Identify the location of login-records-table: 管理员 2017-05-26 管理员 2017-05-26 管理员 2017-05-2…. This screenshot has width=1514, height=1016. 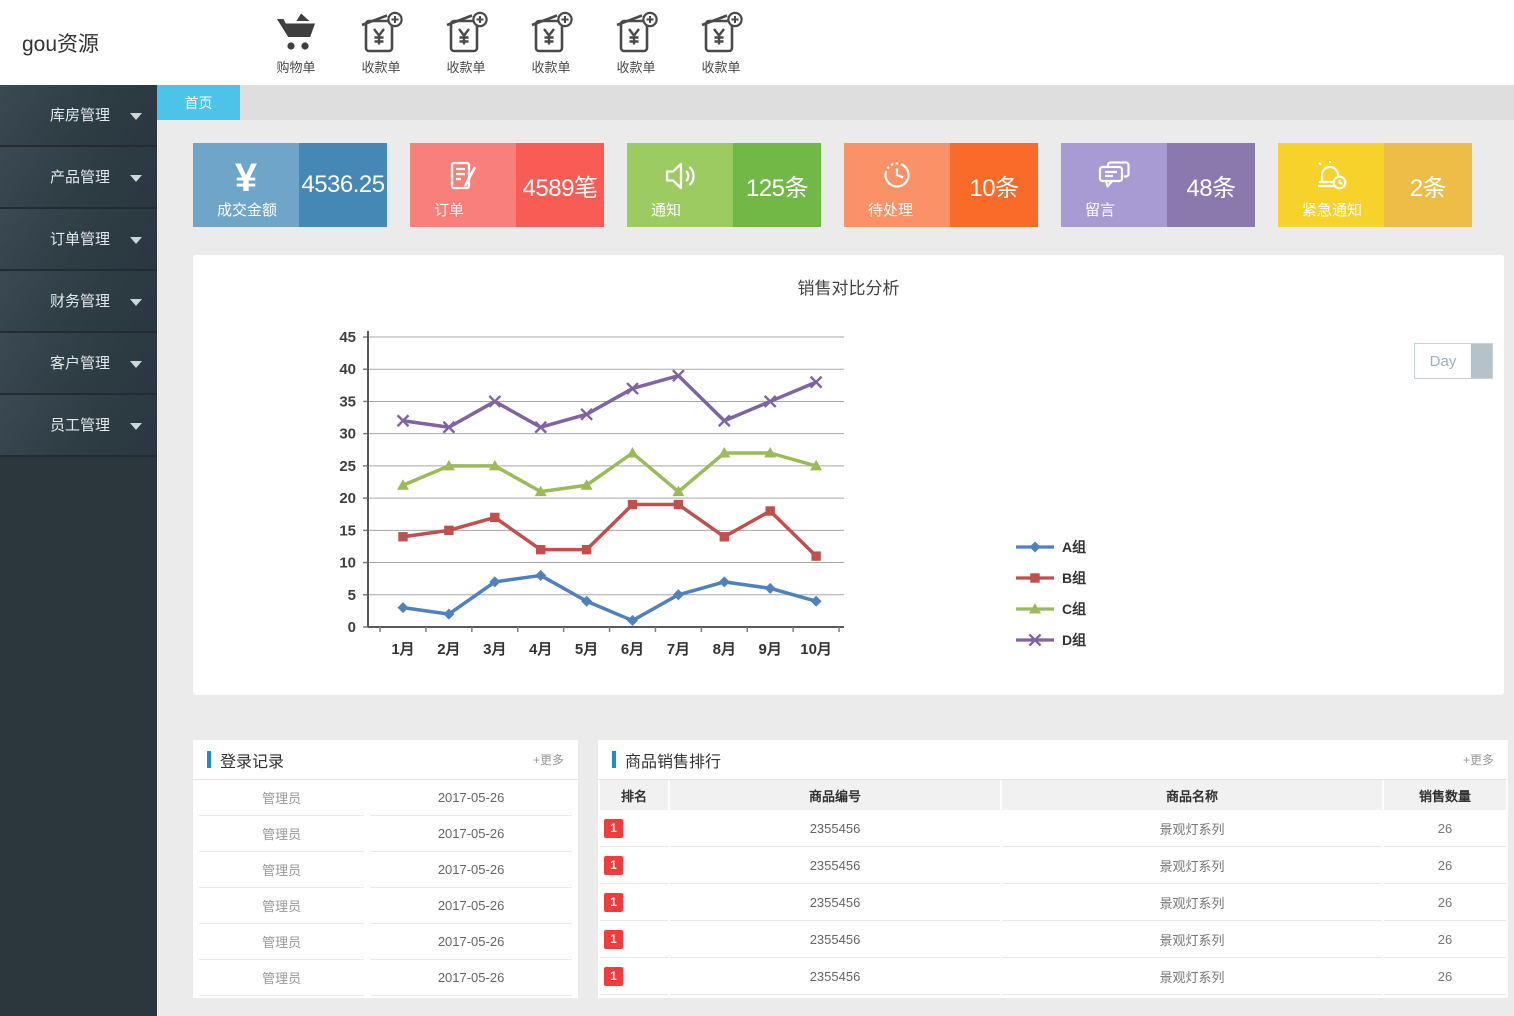
(385, 888).